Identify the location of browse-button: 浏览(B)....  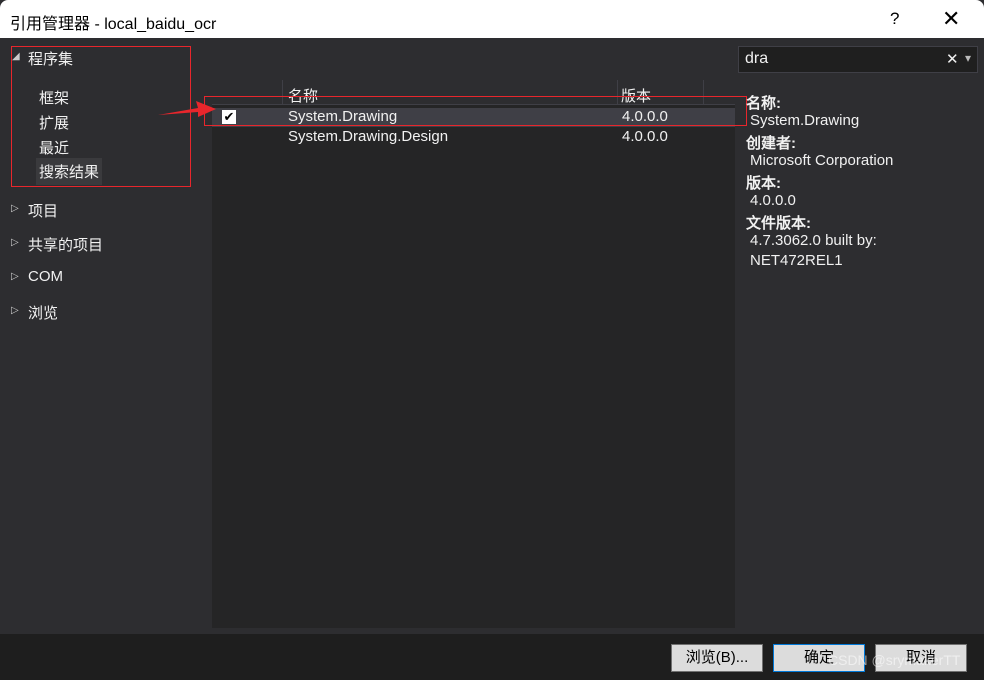
(717, 658).